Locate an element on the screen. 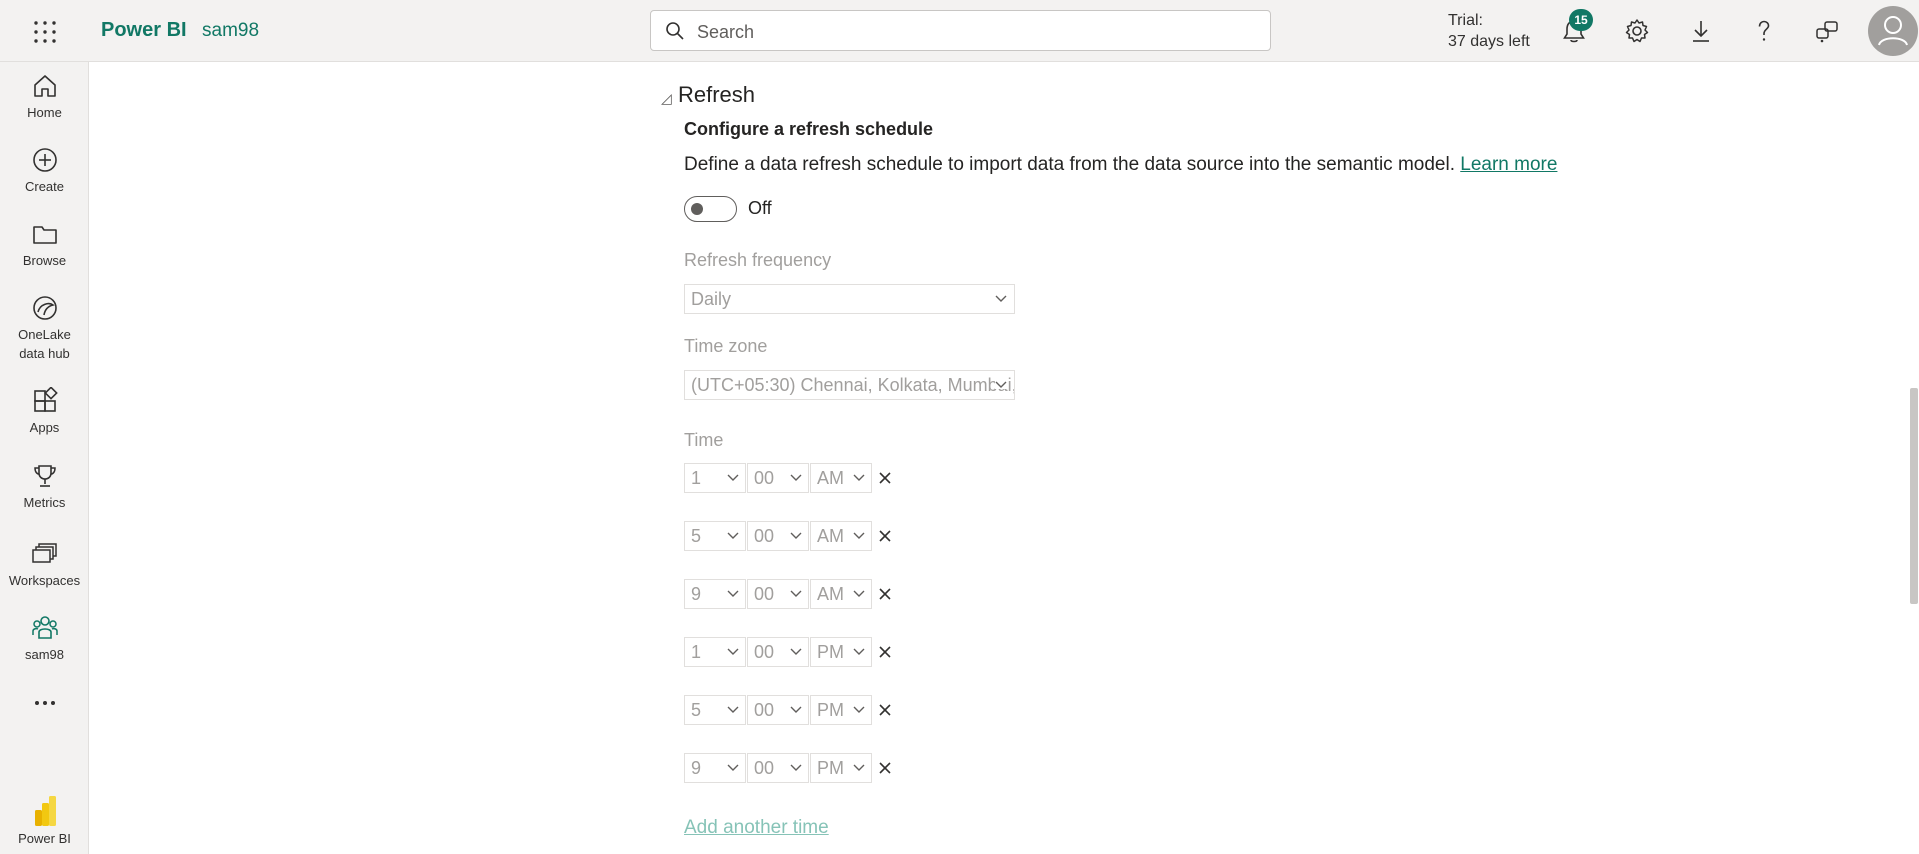 The width and height of the screenshot is (1919, 854). app-launcher-icon is located at coordinates (45, 32).